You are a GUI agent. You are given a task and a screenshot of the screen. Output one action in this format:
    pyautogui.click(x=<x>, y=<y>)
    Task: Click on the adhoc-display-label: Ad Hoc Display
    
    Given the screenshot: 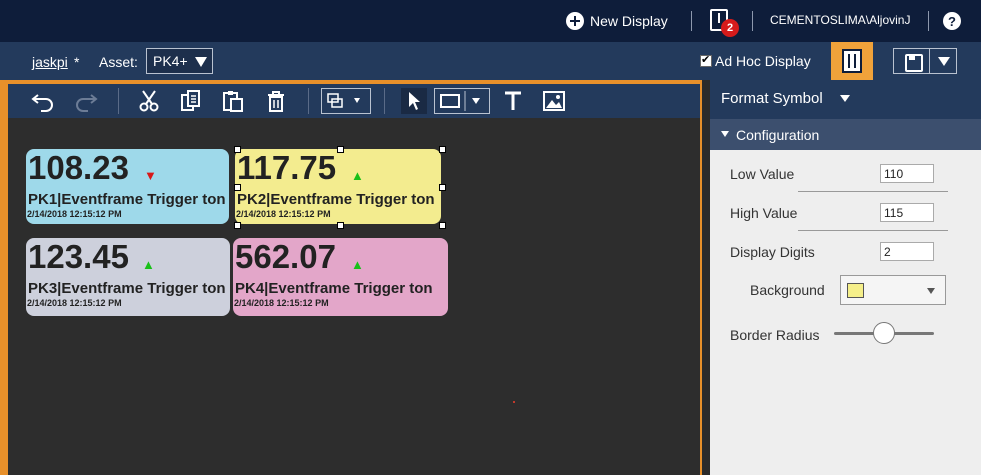 What is the action you would take?
    pyautogui.click(x=763, y=61)
    